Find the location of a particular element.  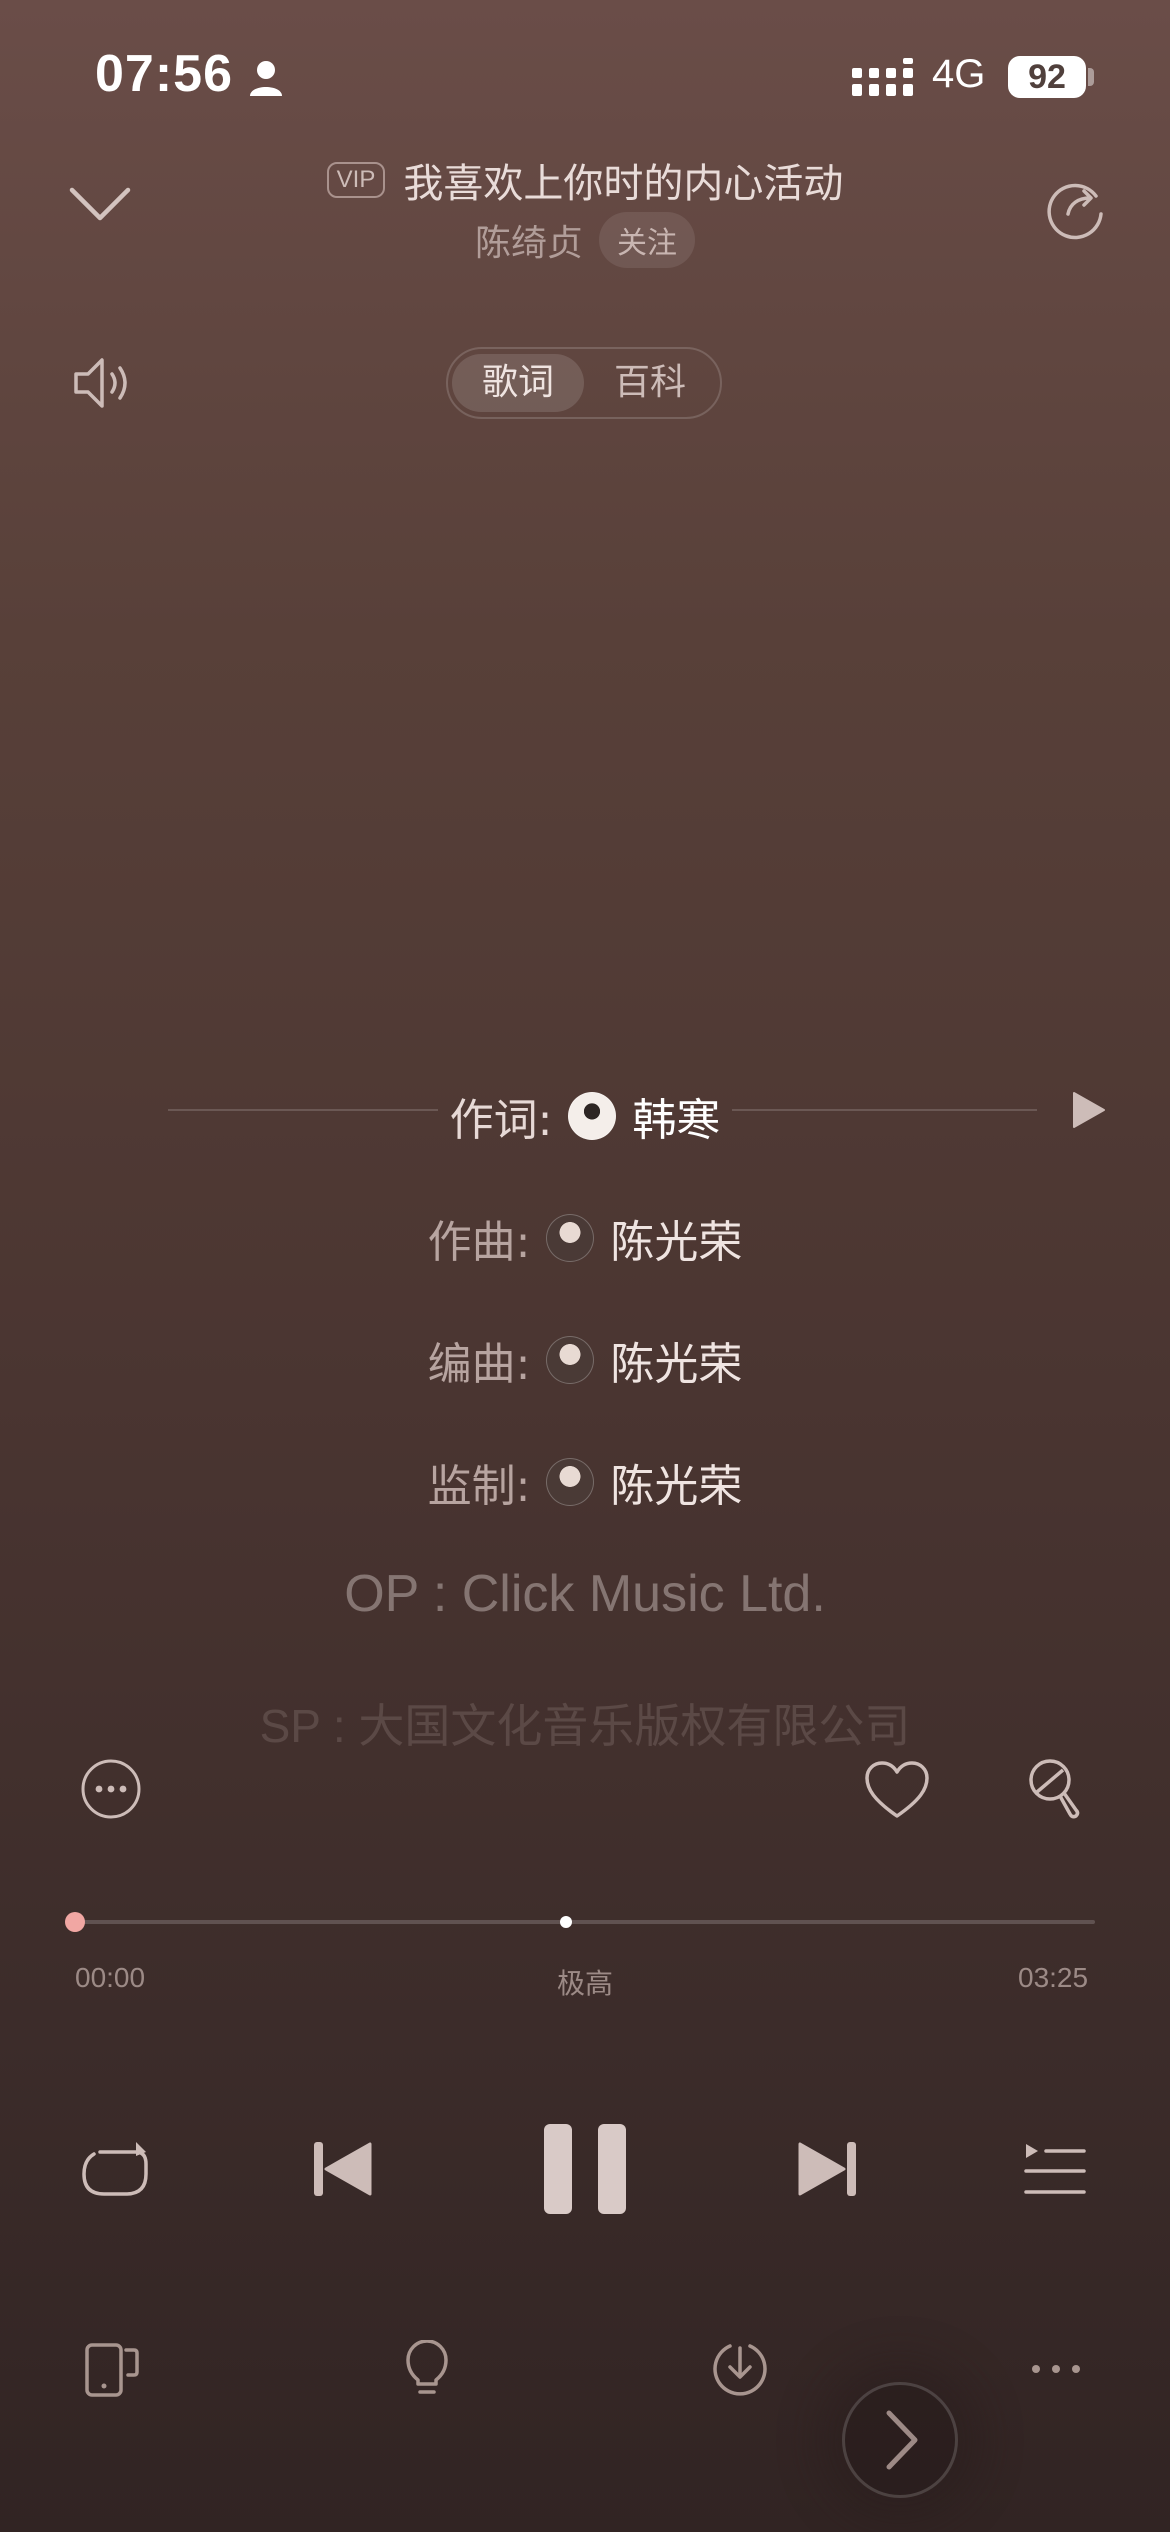

artist-name: 陈绮贞 is located at coordinates (529, 240).